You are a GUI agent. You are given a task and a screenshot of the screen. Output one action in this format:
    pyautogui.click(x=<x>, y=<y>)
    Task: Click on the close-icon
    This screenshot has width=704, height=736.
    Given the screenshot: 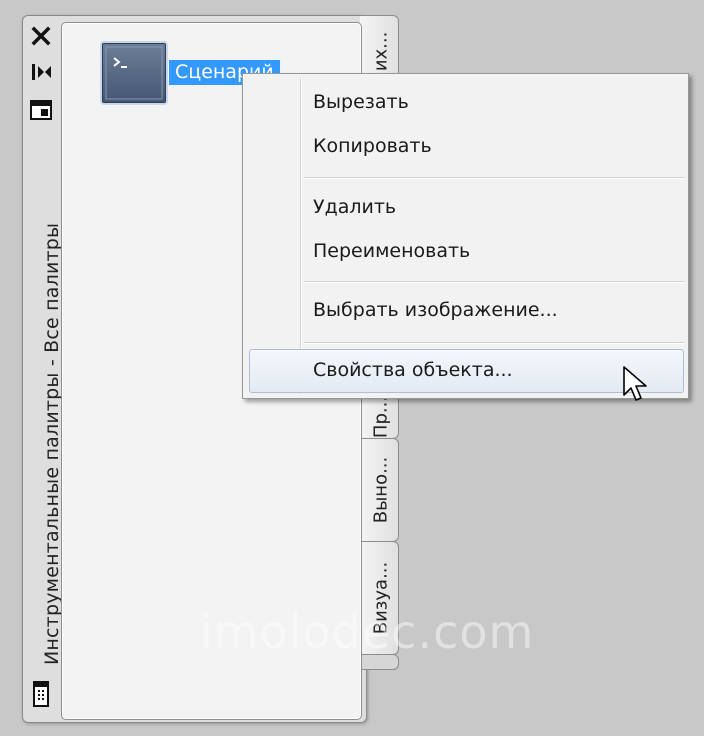 What is the action you would take?
    pyautogui.click(x=41, y=36)
    